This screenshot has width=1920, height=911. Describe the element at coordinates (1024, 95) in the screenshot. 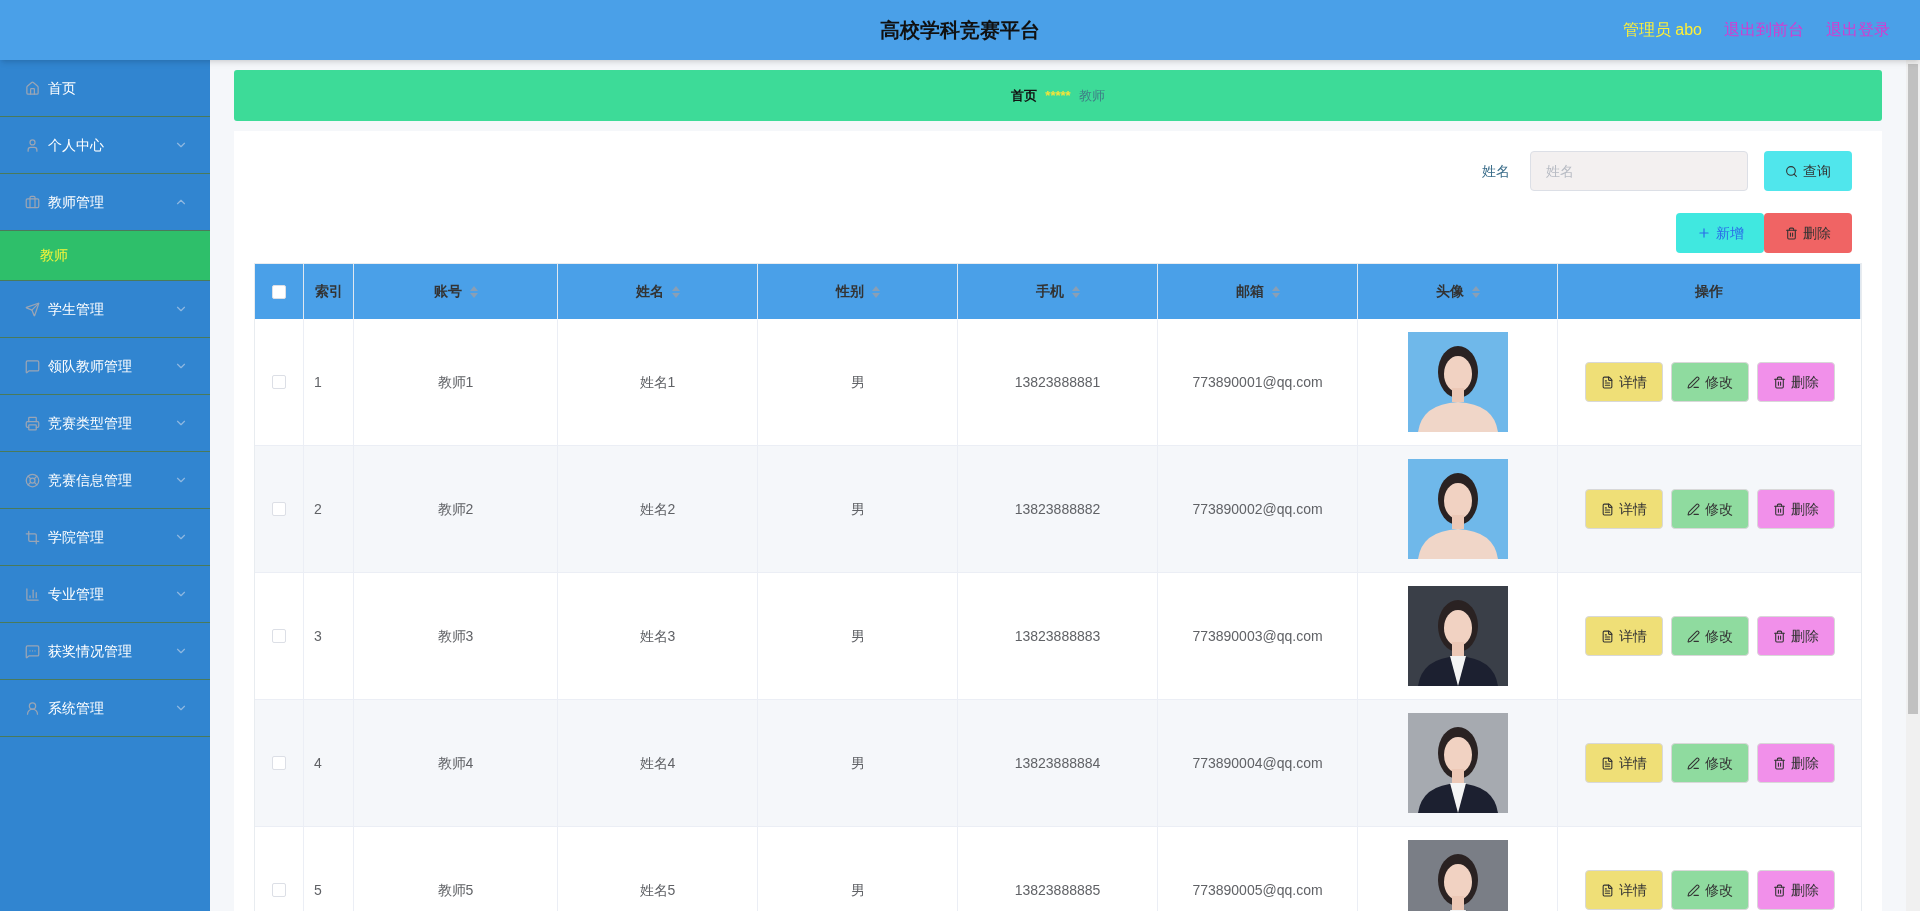

I see `breadcrumb-home: 首页` at that location.